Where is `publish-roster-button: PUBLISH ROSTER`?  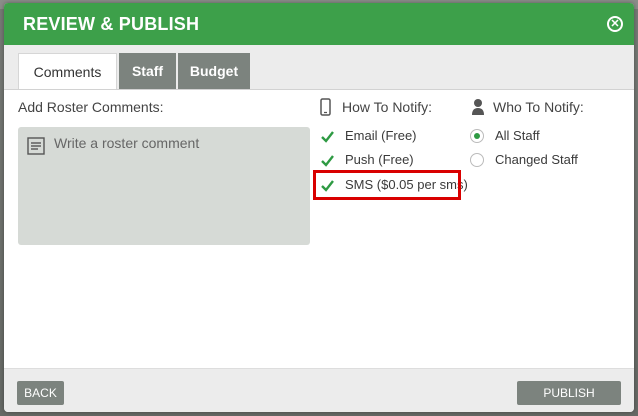 publish-roster-button: PUBLISH ROSTER is located at coordinates (569, 396).